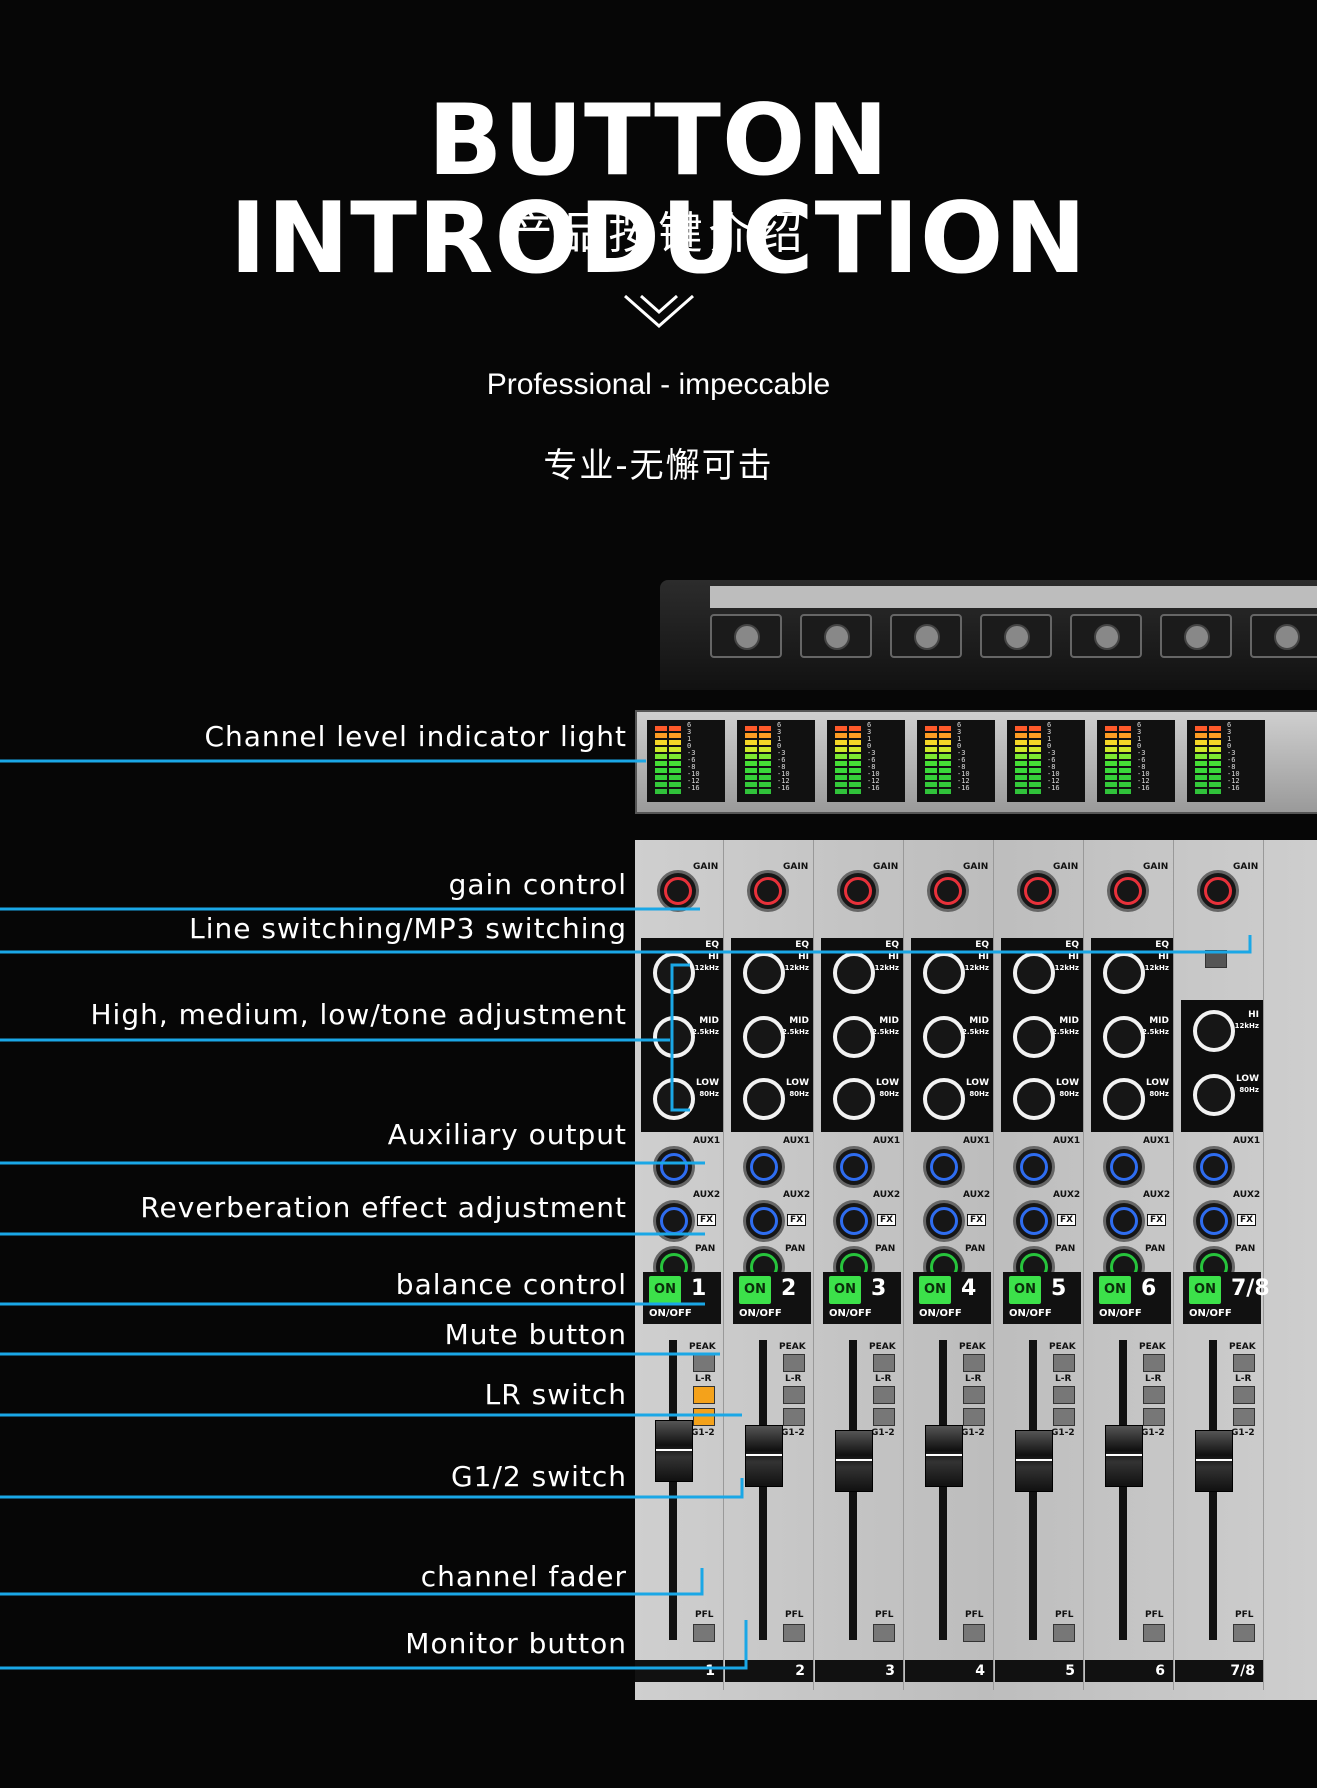 The width and height of the screenshot is (1317, 1788). What do you see at coordinates (383, 1207) in the screenshot?
I see `callout-fx: Reverberation effect adjustment` at bounding box center [383, 1207].